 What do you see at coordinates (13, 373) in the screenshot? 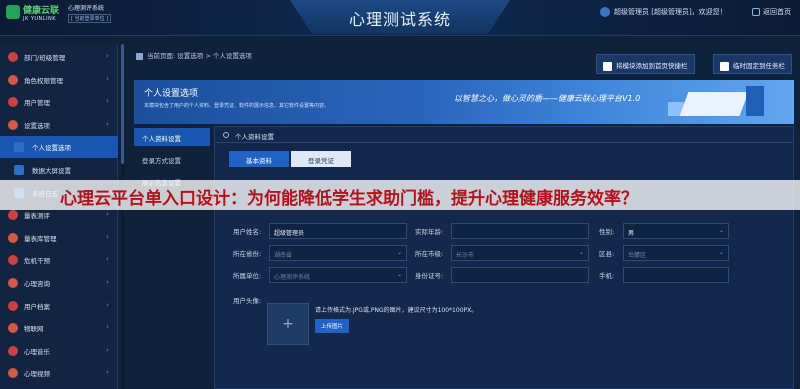
I see `video-icon` at bounding box center [13, 373].